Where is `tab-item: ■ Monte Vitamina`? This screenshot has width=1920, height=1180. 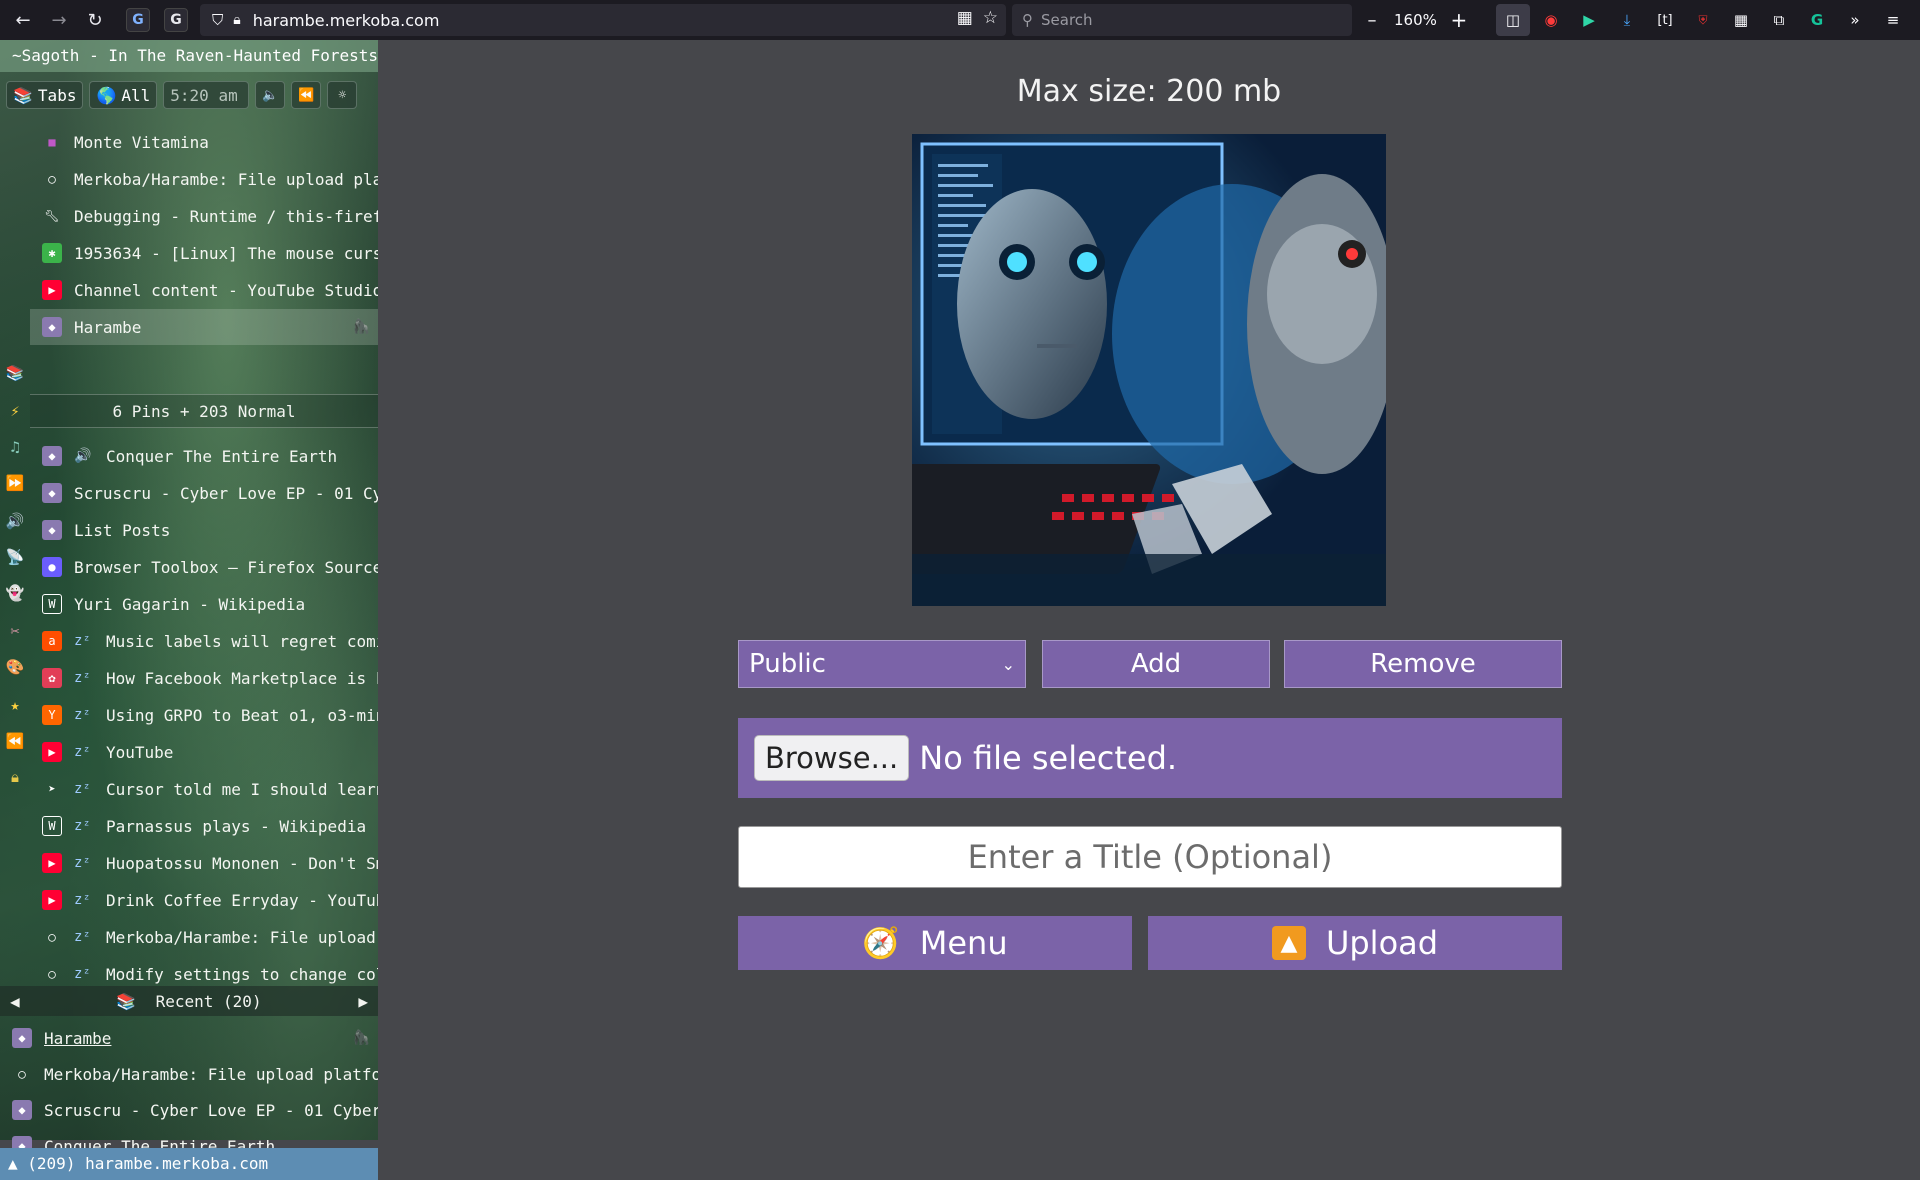 tab-item: ■ Monte Vitamina is located at coordinates (204, 142).